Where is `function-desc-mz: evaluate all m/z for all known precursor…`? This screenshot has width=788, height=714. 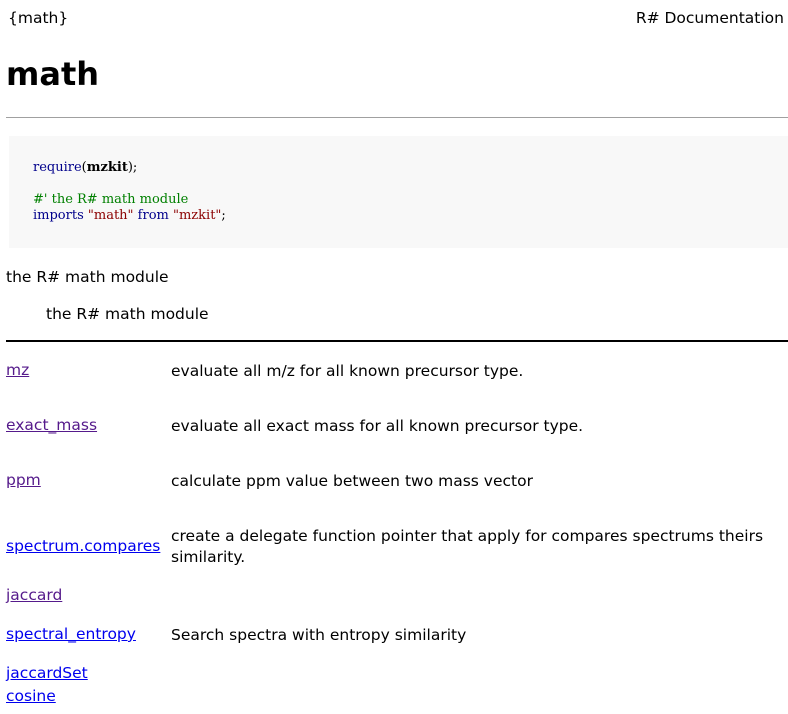 function-desc-mz: evaluate all m/z for all known precursor… is located at coordinates (347, 371).